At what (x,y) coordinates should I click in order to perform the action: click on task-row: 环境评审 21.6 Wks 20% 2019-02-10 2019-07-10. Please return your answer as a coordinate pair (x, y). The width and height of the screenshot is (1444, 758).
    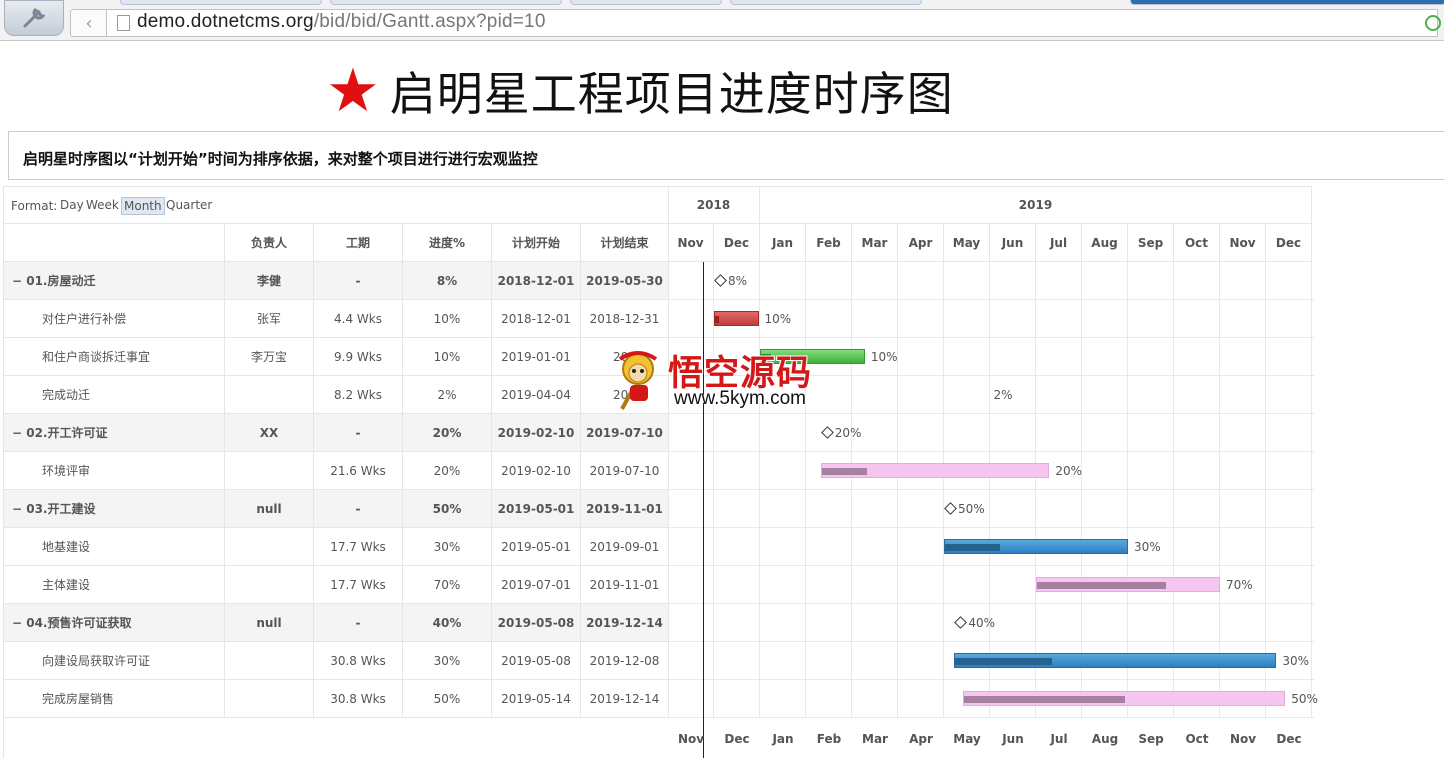
    Looking at the image, I should click on (336, 471).